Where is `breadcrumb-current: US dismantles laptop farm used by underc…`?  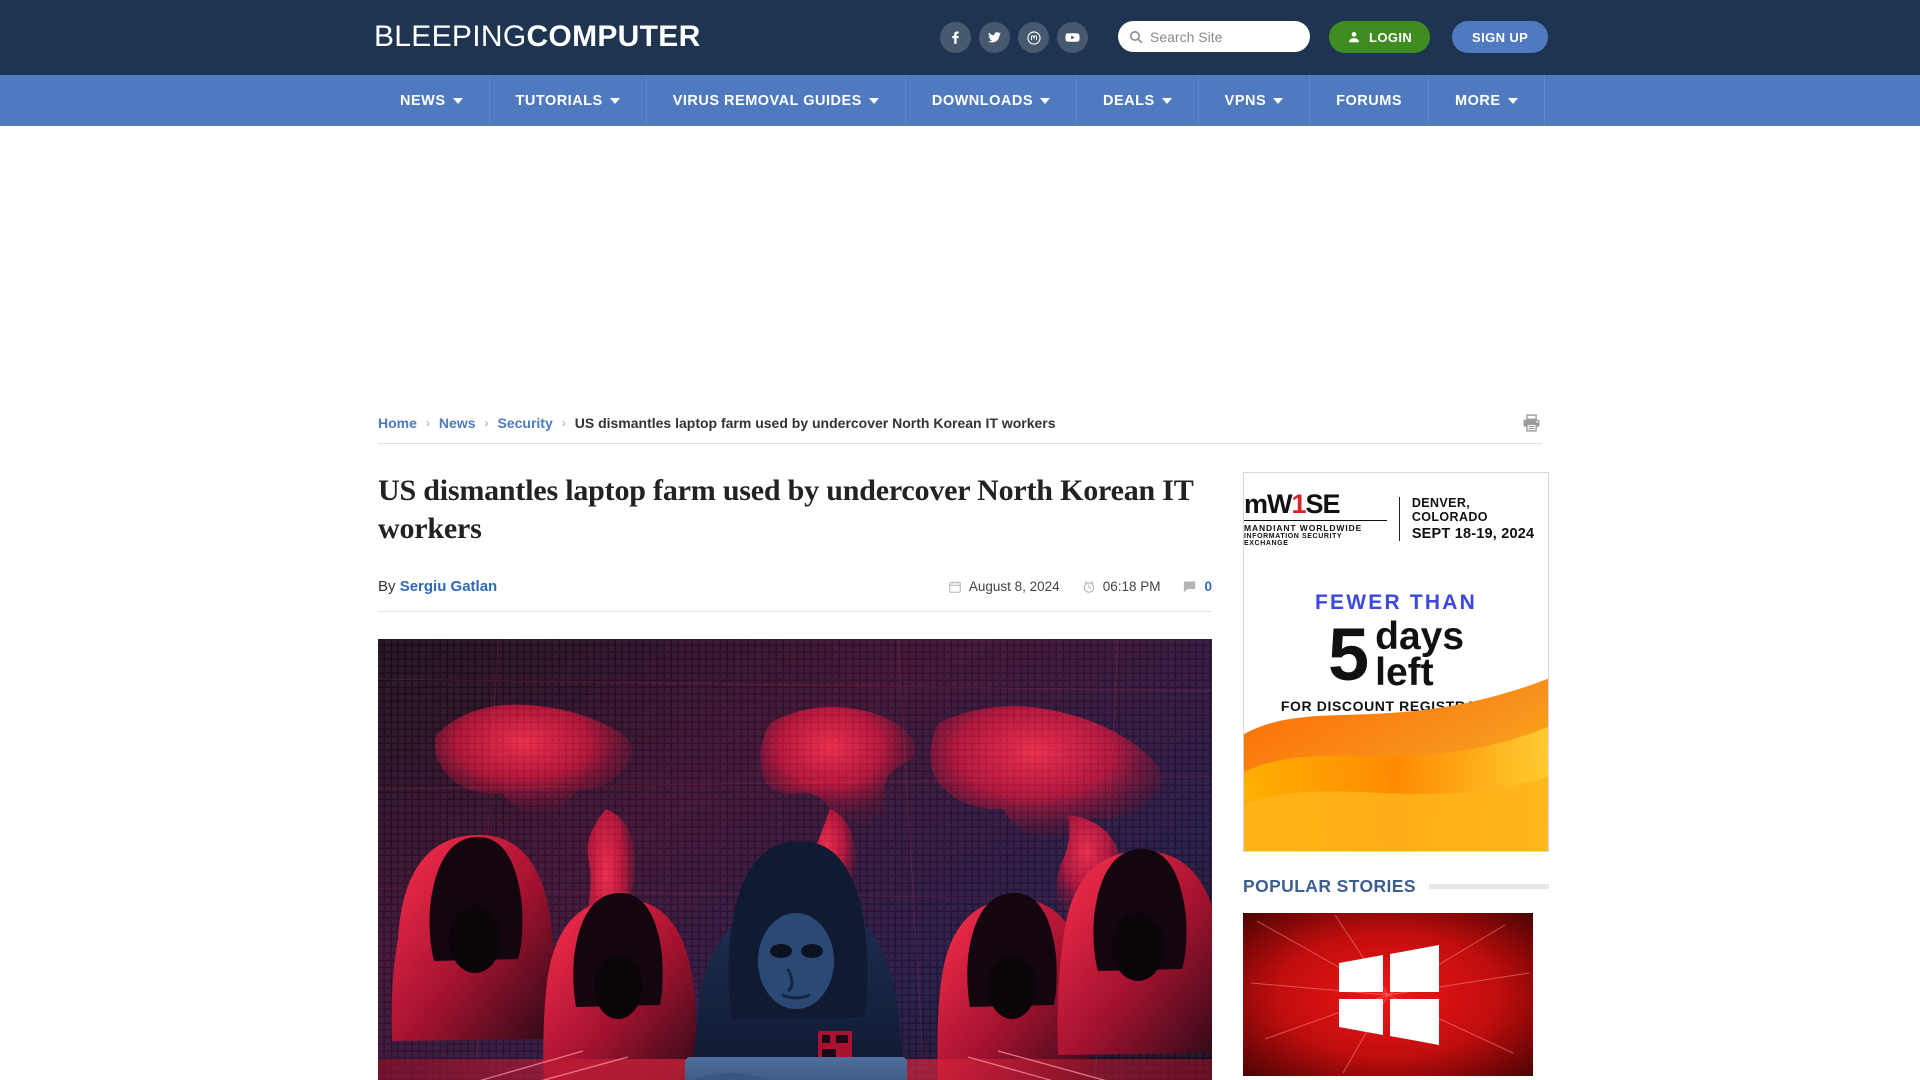
breadcrumb-current: US dismantles laptop farm used by underc… is located at coordinates (815, 422).